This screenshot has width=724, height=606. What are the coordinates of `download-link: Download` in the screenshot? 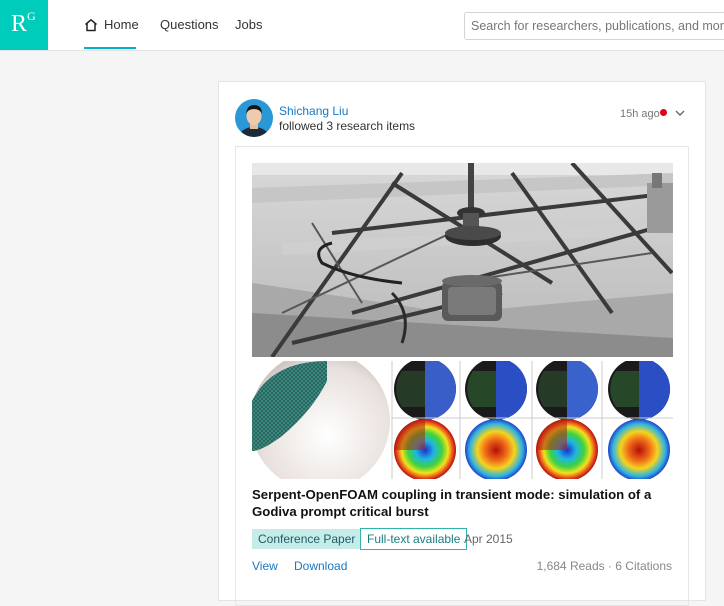 It's located at (320, 566).